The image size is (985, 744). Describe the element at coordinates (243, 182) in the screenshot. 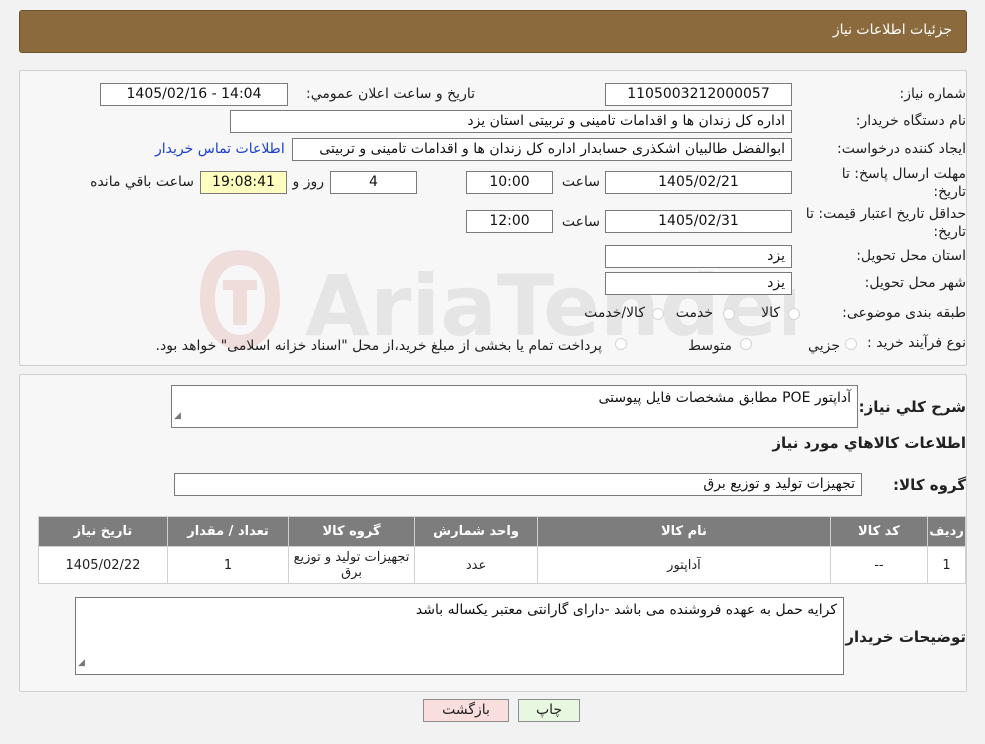

I see `remaining-time-field: 19:08:41` at that location.